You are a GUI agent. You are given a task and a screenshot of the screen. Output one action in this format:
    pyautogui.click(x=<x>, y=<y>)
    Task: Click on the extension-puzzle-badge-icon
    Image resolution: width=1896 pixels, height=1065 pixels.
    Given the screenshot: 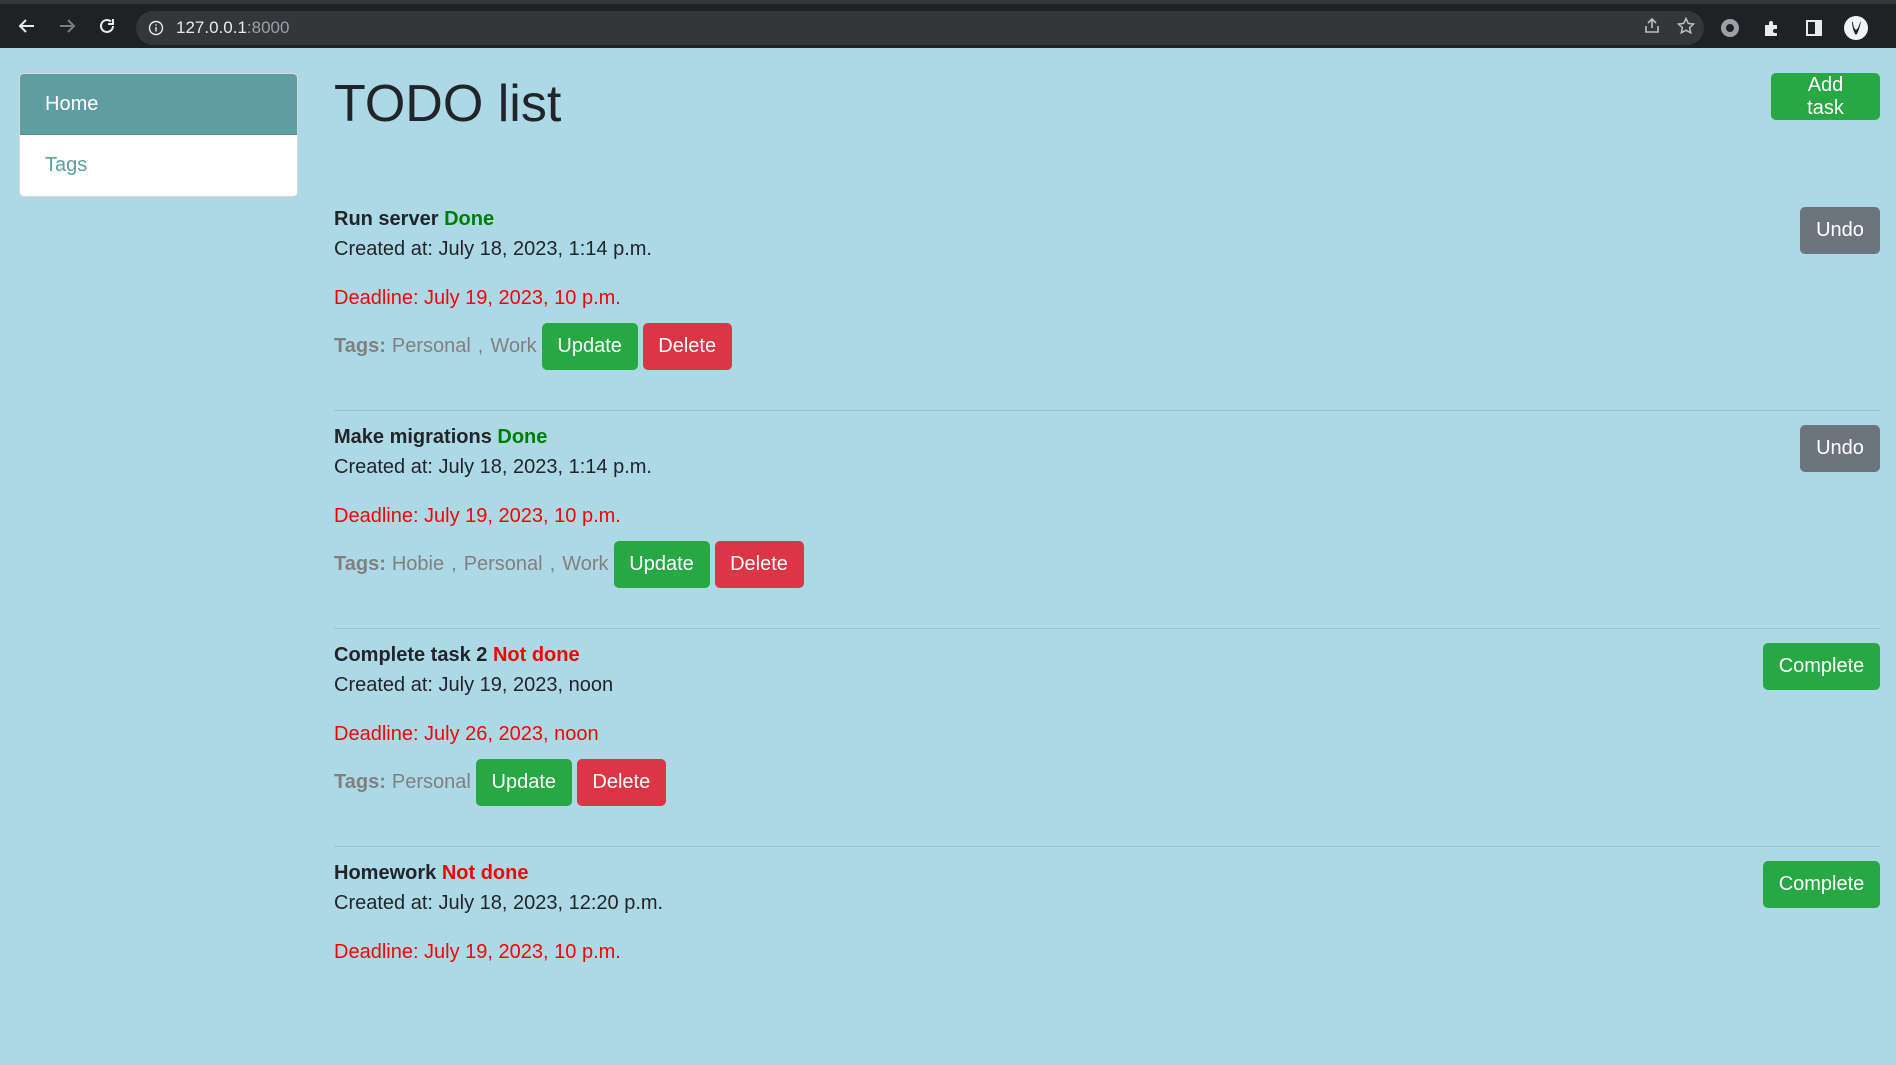 What is the action you would take?
    pyautogui.click(x=1730, y=28)
    